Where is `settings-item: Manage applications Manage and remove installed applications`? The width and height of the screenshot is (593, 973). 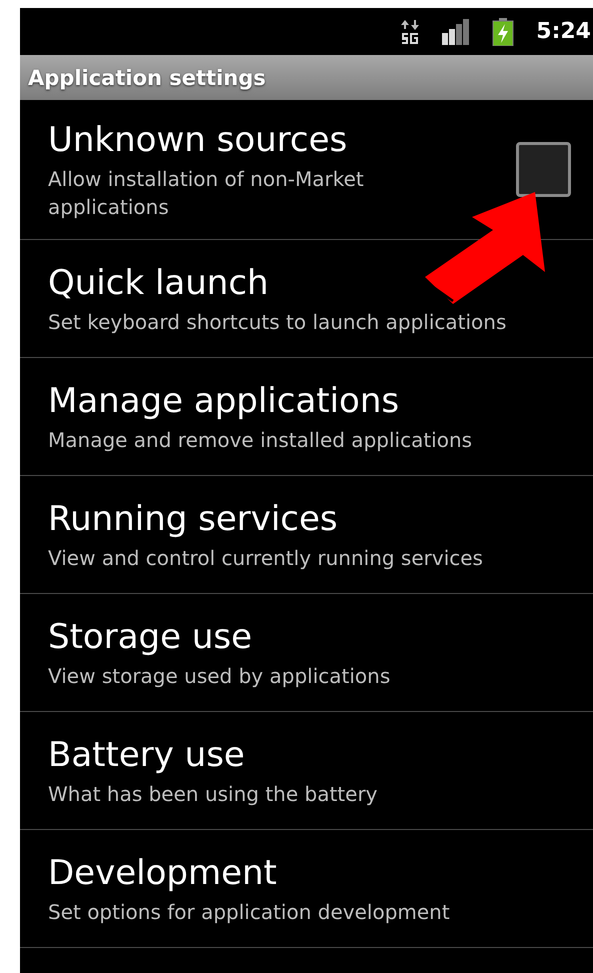 settings-item: Manage applications Manage and remove installed applications is located at coordinates (306, 417).